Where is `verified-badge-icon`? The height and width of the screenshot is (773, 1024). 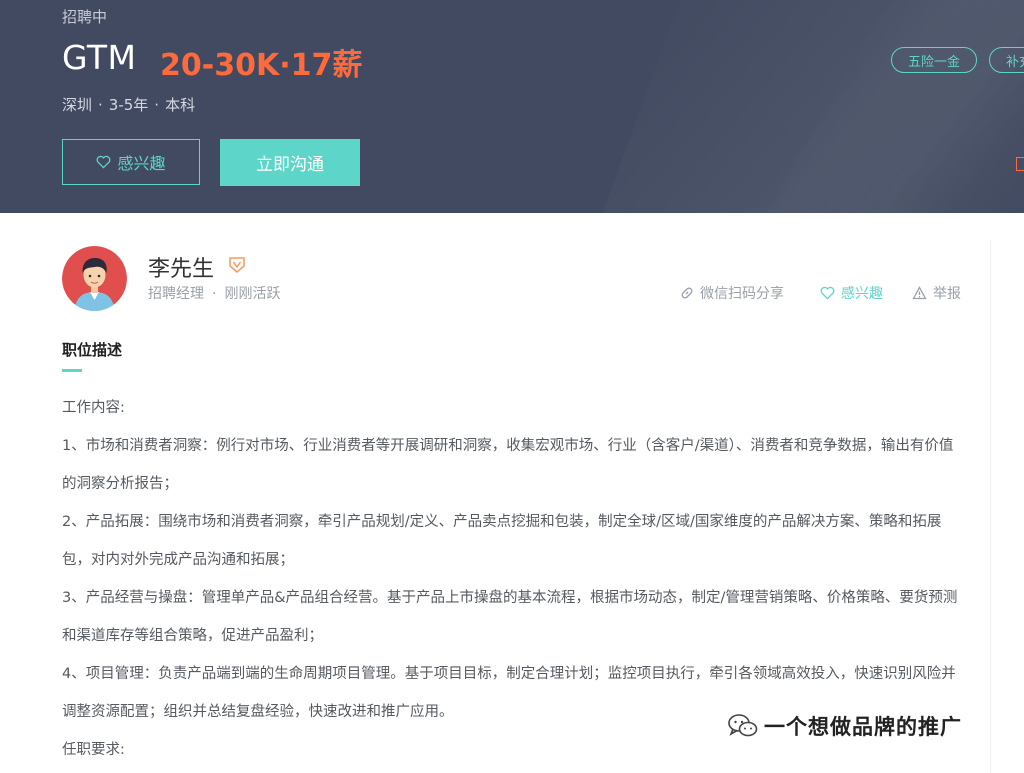
verified-badge-icon is located at coordinates (237, 265).